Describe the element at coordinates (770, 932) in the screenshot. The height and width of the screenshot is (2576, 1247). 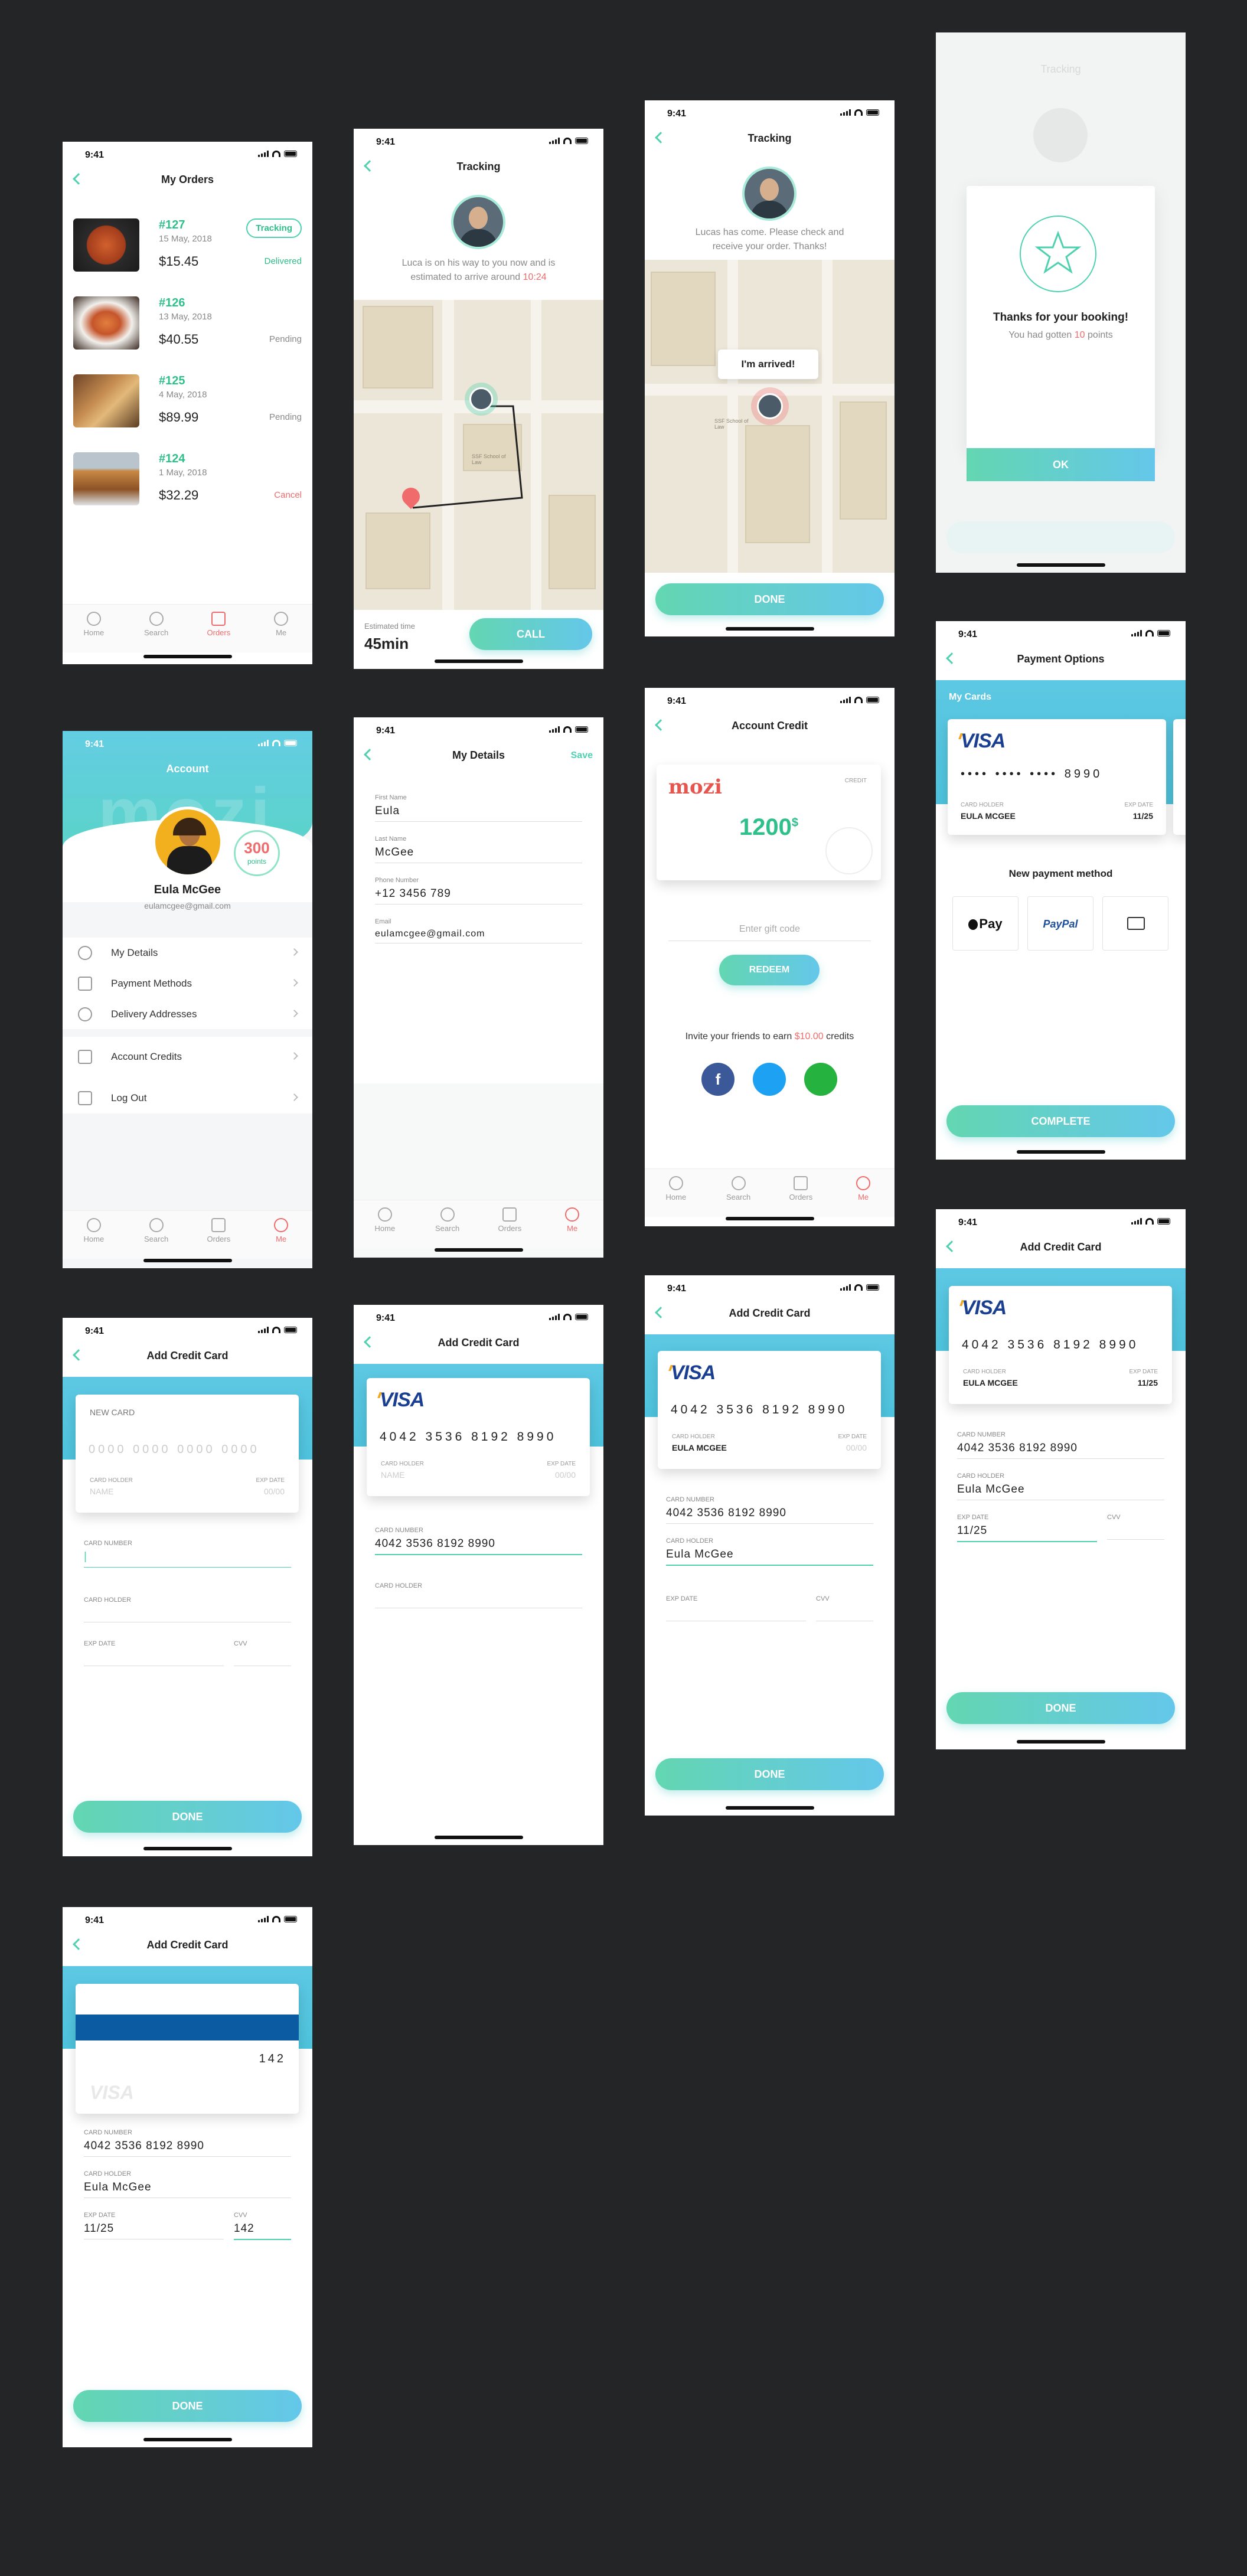
I see `gift-code-input: Enter gift code` at that location.